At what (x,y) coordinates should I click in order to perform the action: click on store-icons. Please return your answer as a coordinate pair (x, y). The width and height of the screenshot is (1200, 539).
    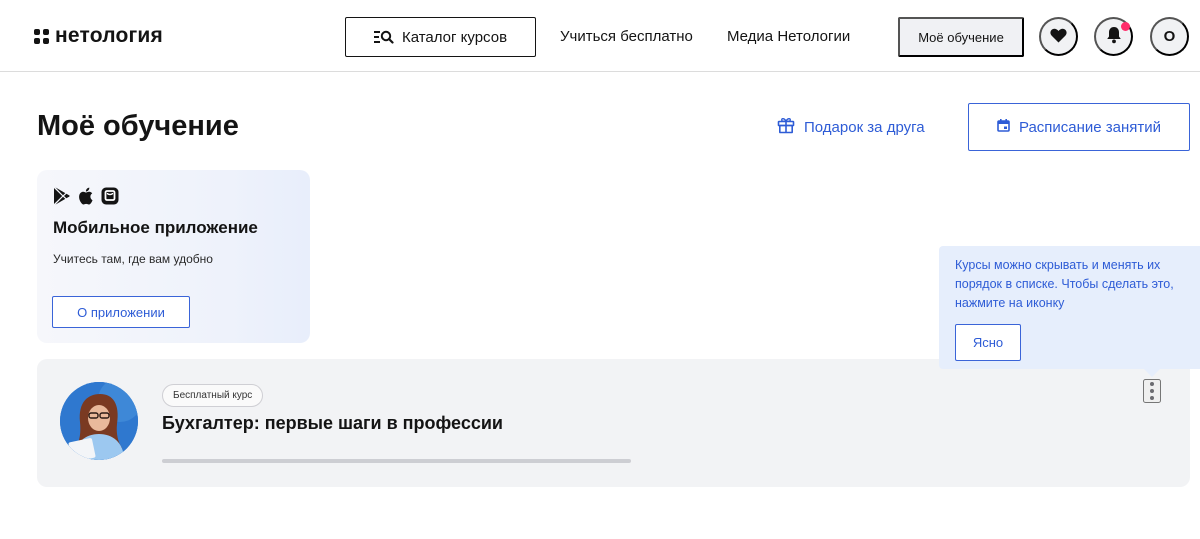
    Looking at the image, I should click on (86, 198).